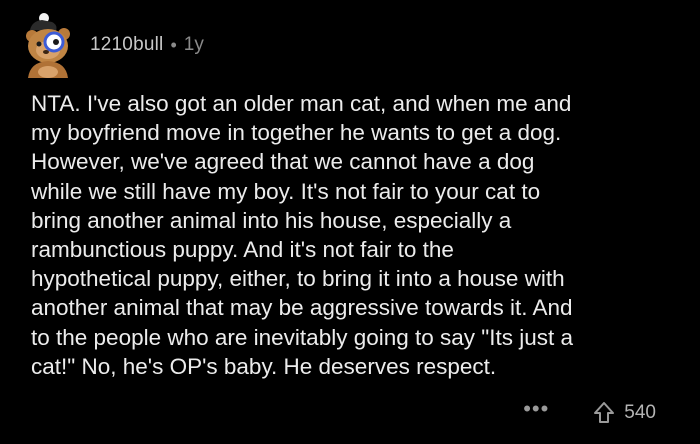  I want to click on more-options-icon: •••, so click(536, 409).